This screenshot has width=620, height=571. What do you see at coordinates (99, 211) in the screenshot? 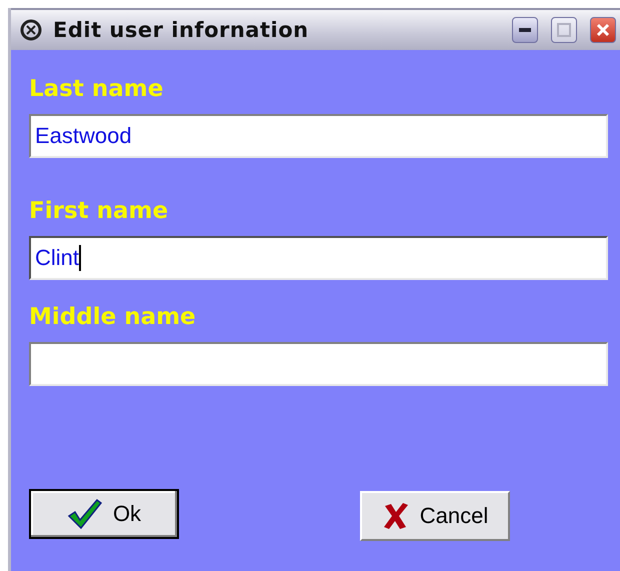
I see `field-label: First name` at bounding box center [99, 211].